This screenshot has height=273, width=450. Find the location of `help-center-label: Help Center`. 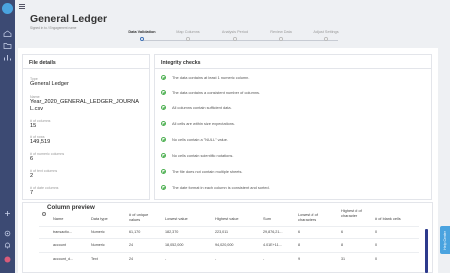

help-center-label: Help Center is located at coordinates (444, 240).